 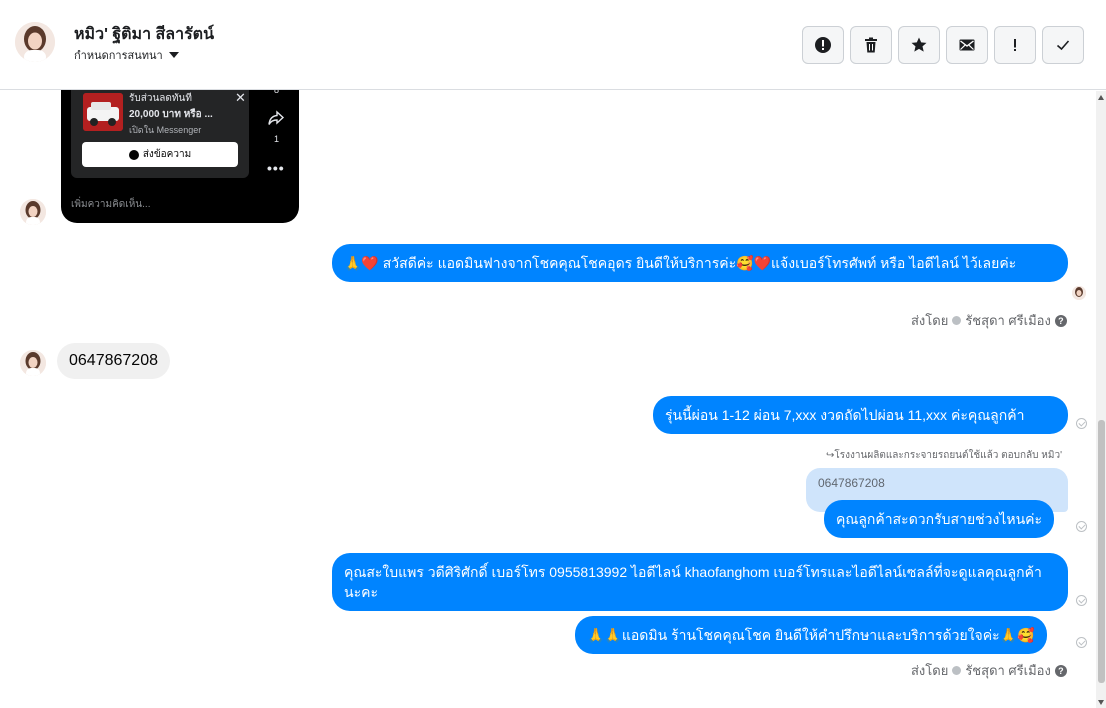 I want to click on exclamation-icon, so click(x=1015, y=45).